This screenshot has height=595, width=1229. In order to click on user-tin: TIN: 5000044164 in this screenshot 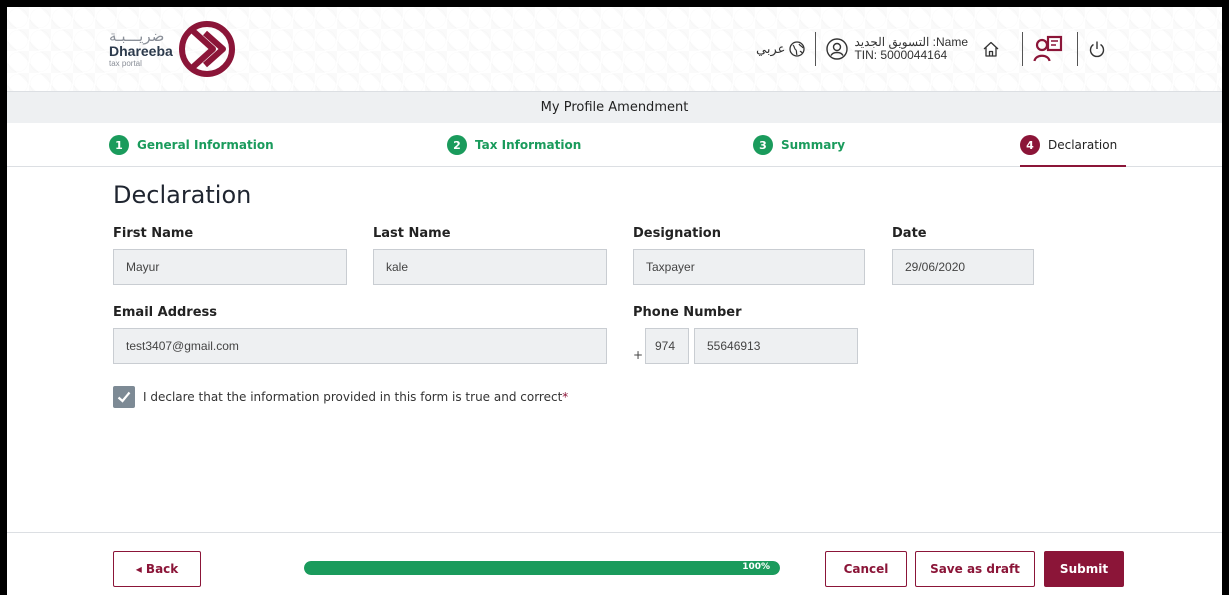, I will do `click(901, 55)`.